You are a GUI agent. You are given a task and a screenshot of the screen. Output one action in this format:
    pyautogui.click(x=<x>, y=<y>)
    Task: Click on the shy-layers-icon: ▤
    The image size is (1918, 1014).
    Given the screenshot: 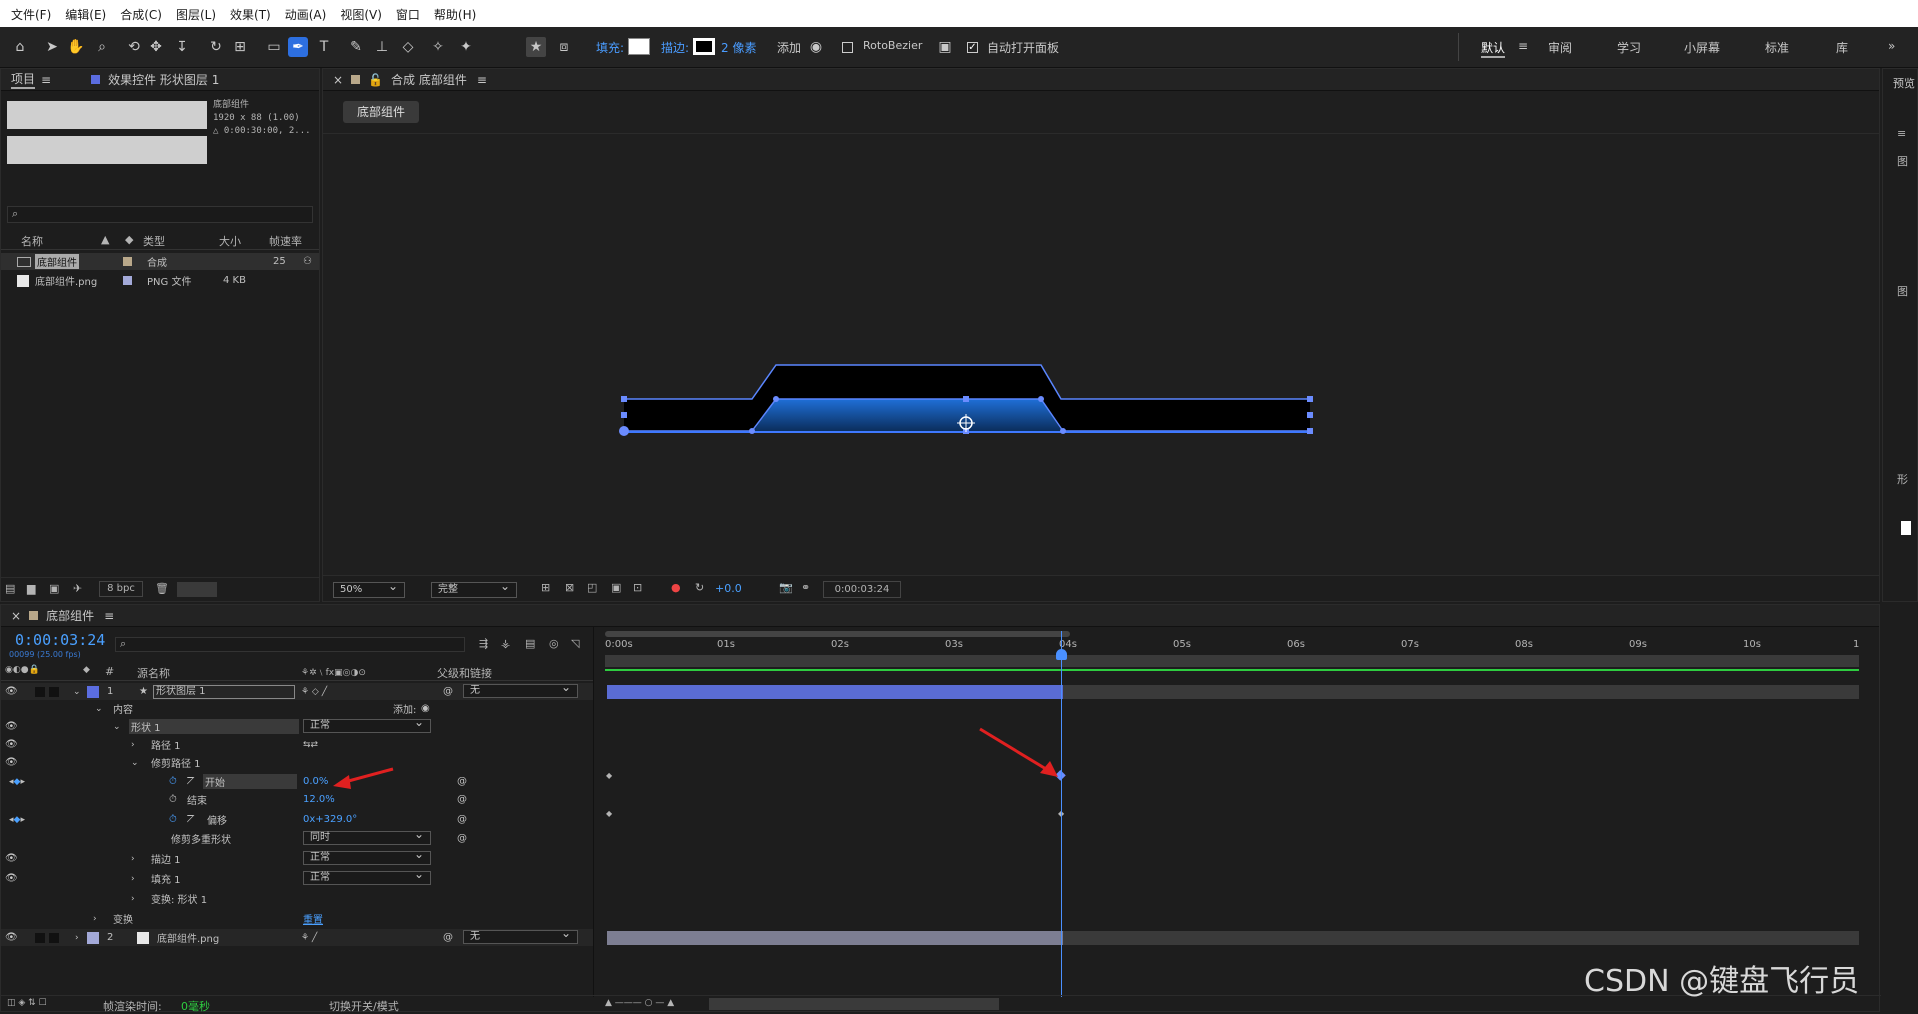 What is the action you would take?
    pyautogui.click(x=530, y=643)
    